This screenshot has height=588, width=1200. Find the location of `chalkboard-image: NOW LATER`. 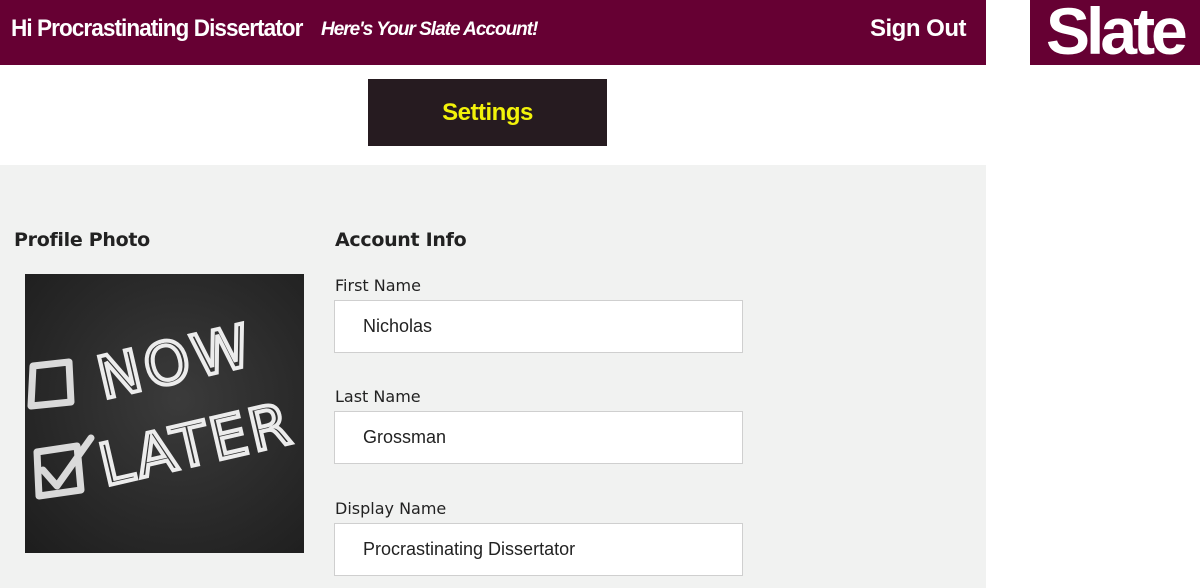

chalkboard-image: NOW LATER is located at coordinates (164, 405).